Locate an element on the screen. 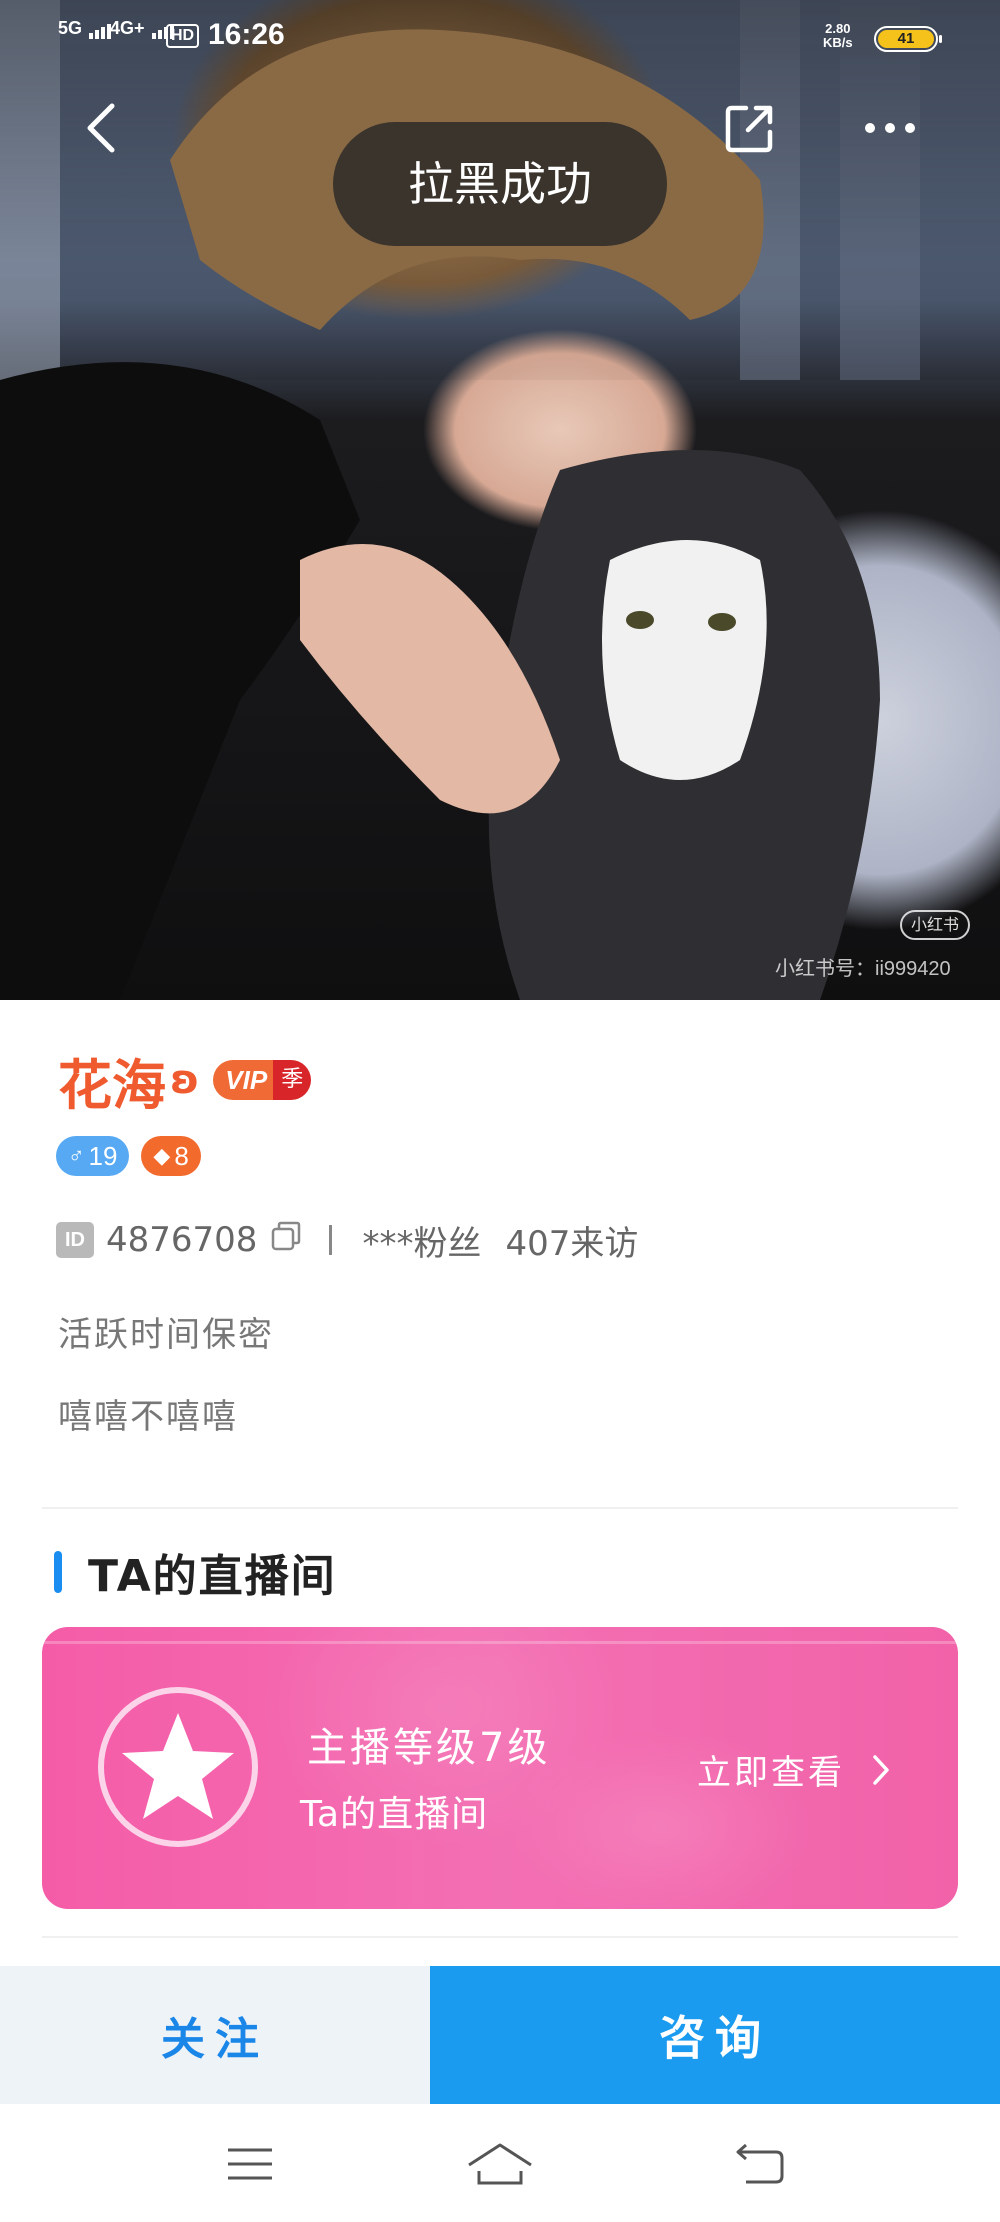 Image resolution: width=1000 pixels, height=2222 pixels. id-tag: ID is located at coordinates (75, 1240).